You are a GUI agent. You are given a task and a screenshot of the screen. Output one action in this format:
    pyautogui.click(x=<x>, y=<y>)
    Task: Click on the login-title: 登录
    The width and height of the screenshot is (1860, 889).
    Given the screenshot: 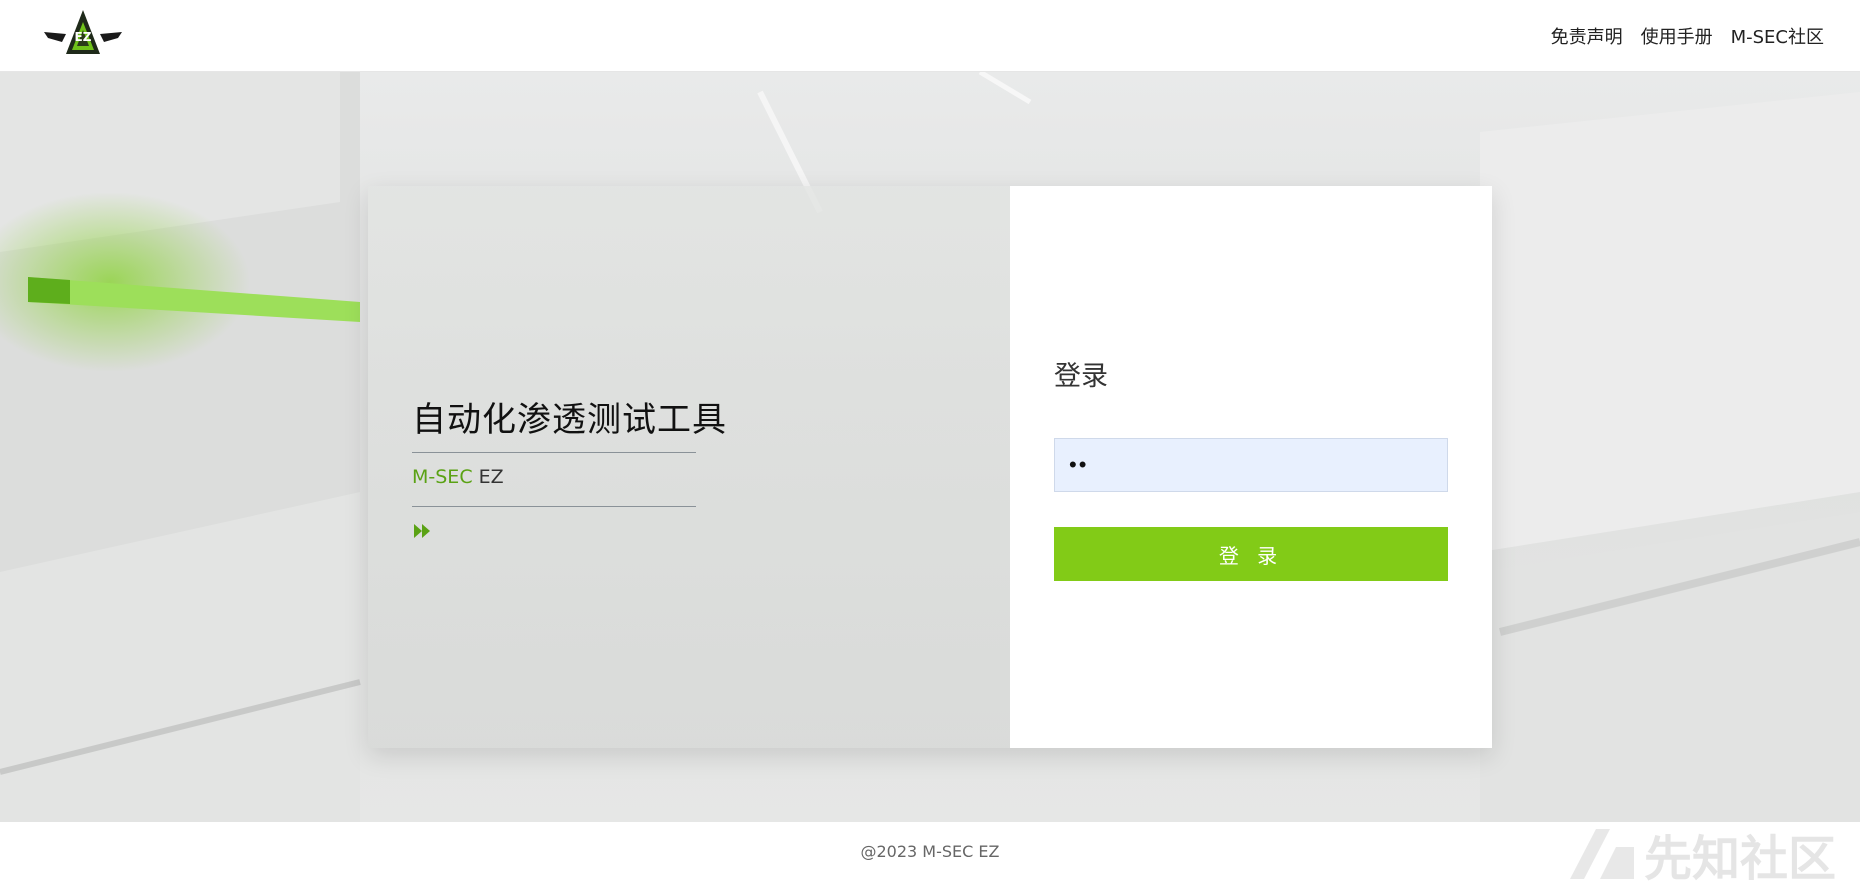 What is the action you would take?
    pyautogui.click(x=1081, y=376)
    